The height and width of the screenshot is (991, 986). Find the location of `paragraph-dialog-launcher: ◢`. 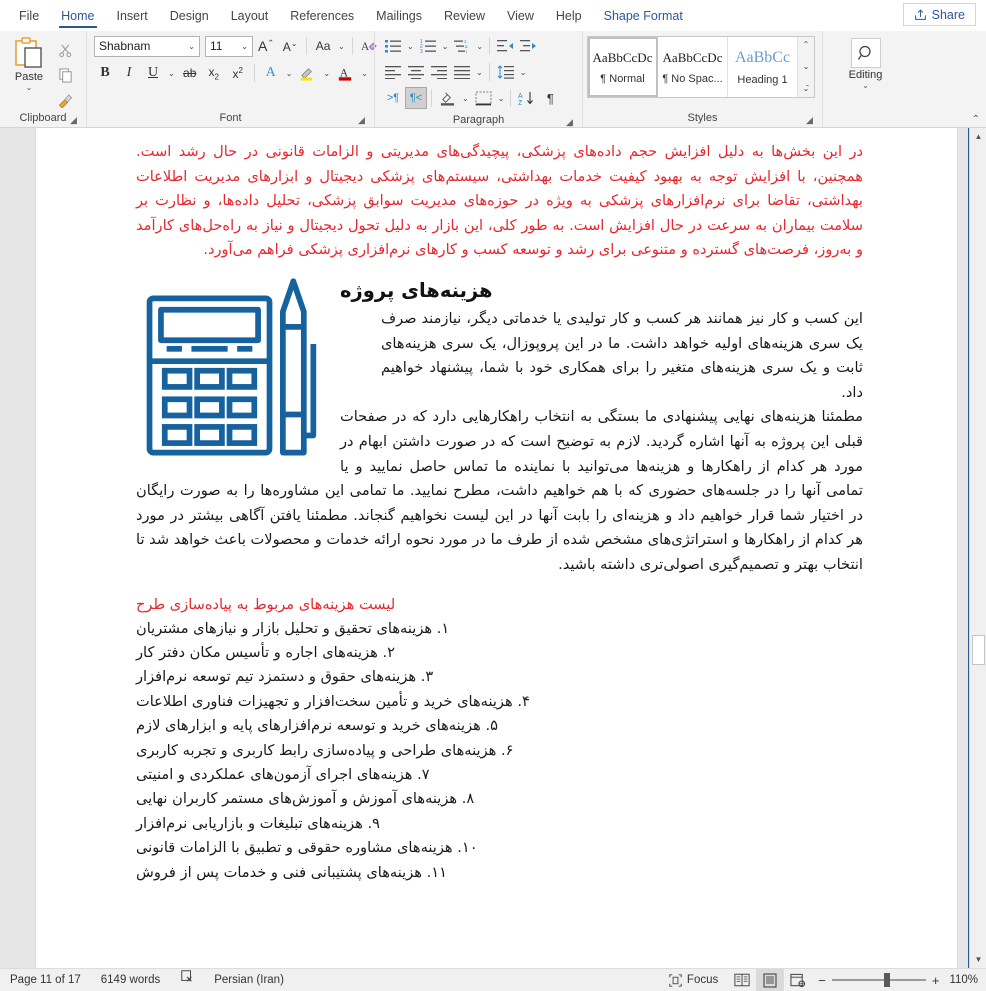

paragraph-dialog-launcher: ◢ is located at coordinates (569, 122).